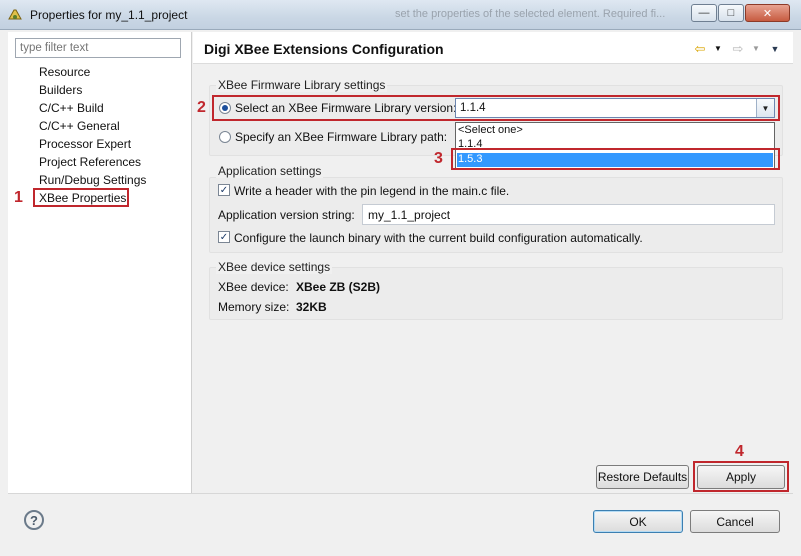  What do you see at coordinates (775, 49) in the screenshot?
I see `view-menu-icon: ▼` at bounding box center [775, 49].